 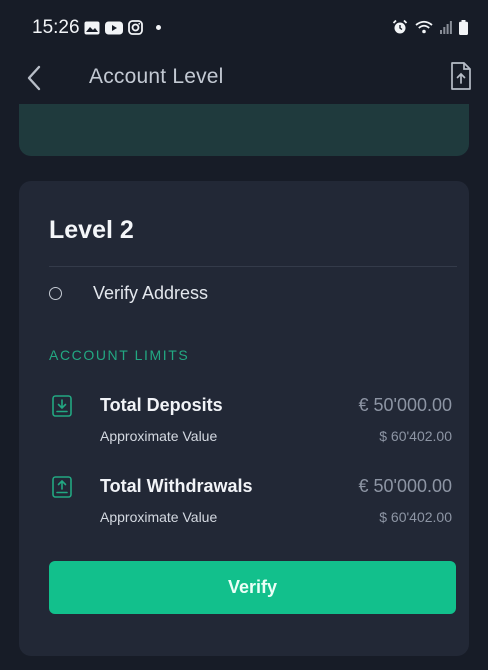 What do you see at coordinates (244, 29) in the screenshot?
I see `status-bar: 15:26` at bounding box center [244, 29].